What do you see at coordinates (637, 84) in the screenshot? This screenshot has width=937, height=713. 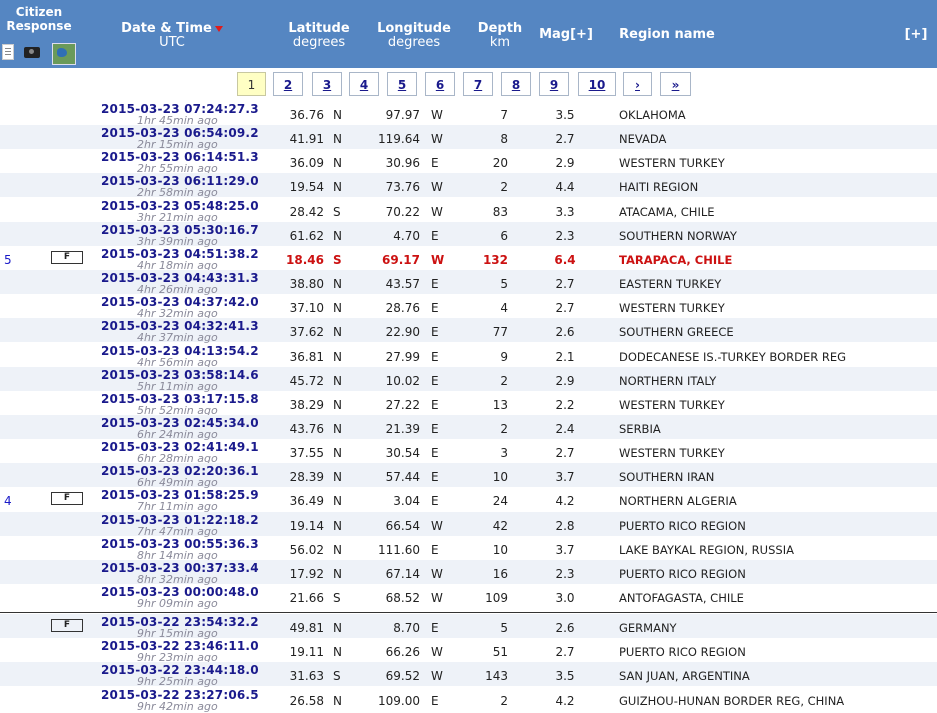 I see `page-link: ›` at bounding box center [637, 84].